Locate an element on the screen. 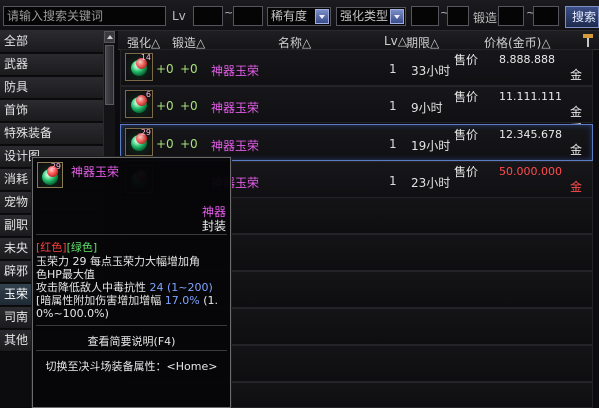 The height and width of the screenshot is (408, 599). icon-level-badge: 6 is located at coordinates (148, 94).